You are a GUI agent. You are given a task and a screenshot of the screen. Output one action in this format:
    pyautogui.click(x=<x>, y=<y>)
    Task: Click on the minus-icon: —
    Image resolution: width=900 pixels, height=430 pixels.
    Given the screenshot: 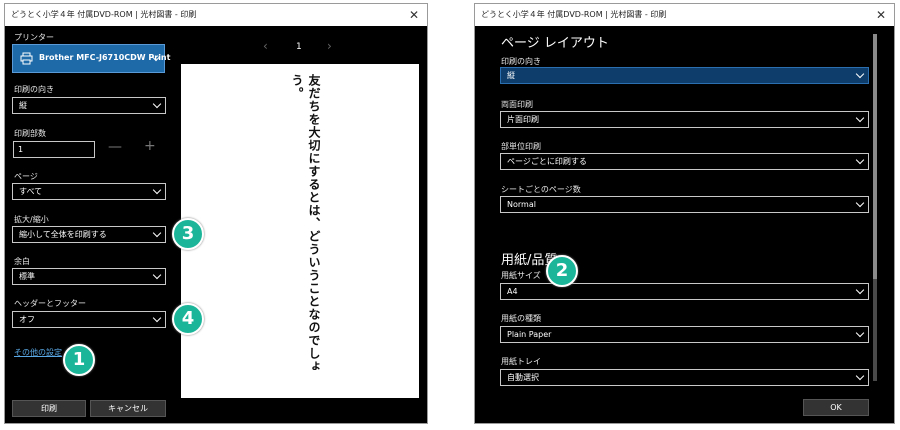 What is the action you would take?
    pyautogui.click(x=115, y=147)
    